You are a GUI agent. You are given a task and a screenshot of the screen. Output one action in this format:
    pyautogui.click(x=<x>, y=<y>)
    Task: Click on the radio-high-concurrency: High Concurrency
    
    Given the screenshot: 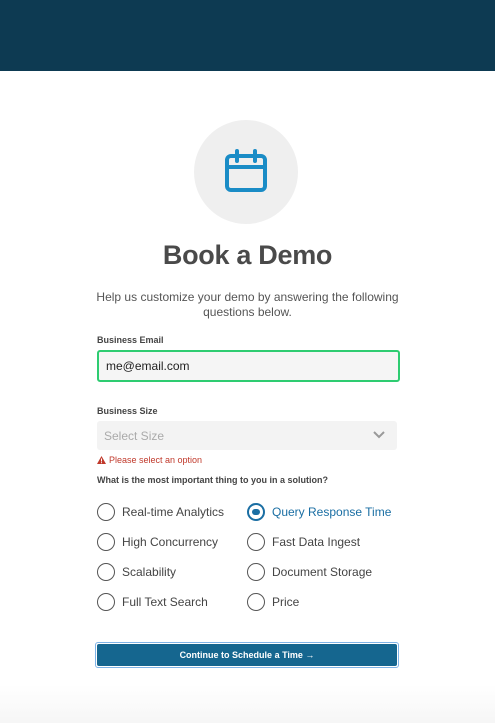 What is the action you would take?
    pyautogui.click(x=157, y=542)
    